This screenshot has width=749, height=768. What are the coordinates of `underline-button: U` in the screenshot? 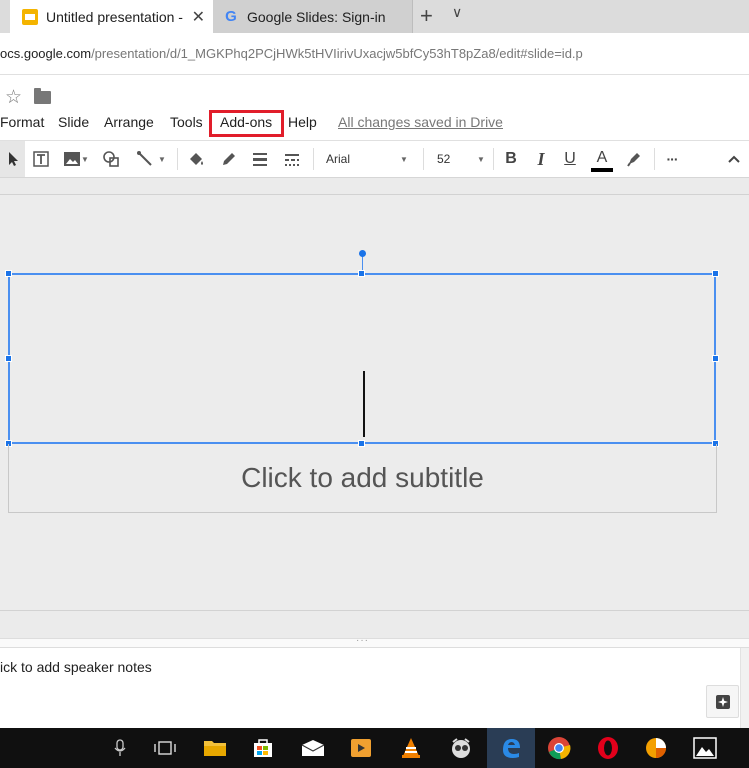 It's located at (570, 159).